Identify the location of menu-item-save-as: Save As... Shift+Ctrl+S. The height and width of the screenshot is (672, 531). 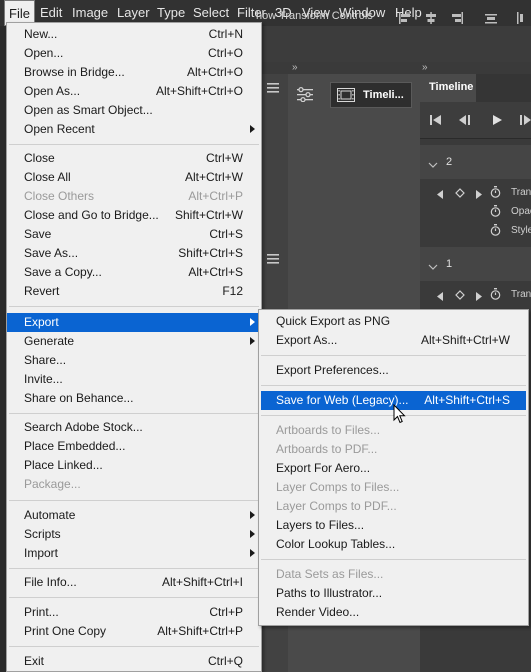
(134, 253).